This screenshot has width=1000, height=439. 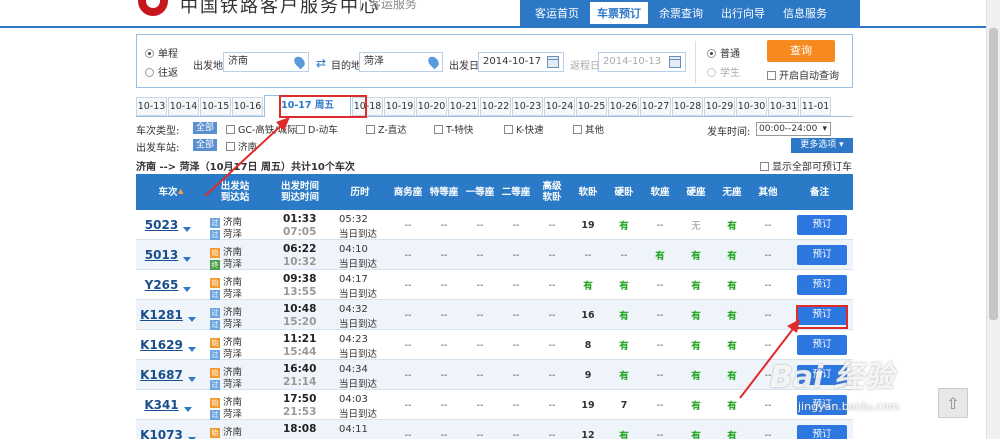 What do you see at coordinates (245, 159) in the screenshot?
I see `arrow-to-date-tab` at bounding box center [245, 159].